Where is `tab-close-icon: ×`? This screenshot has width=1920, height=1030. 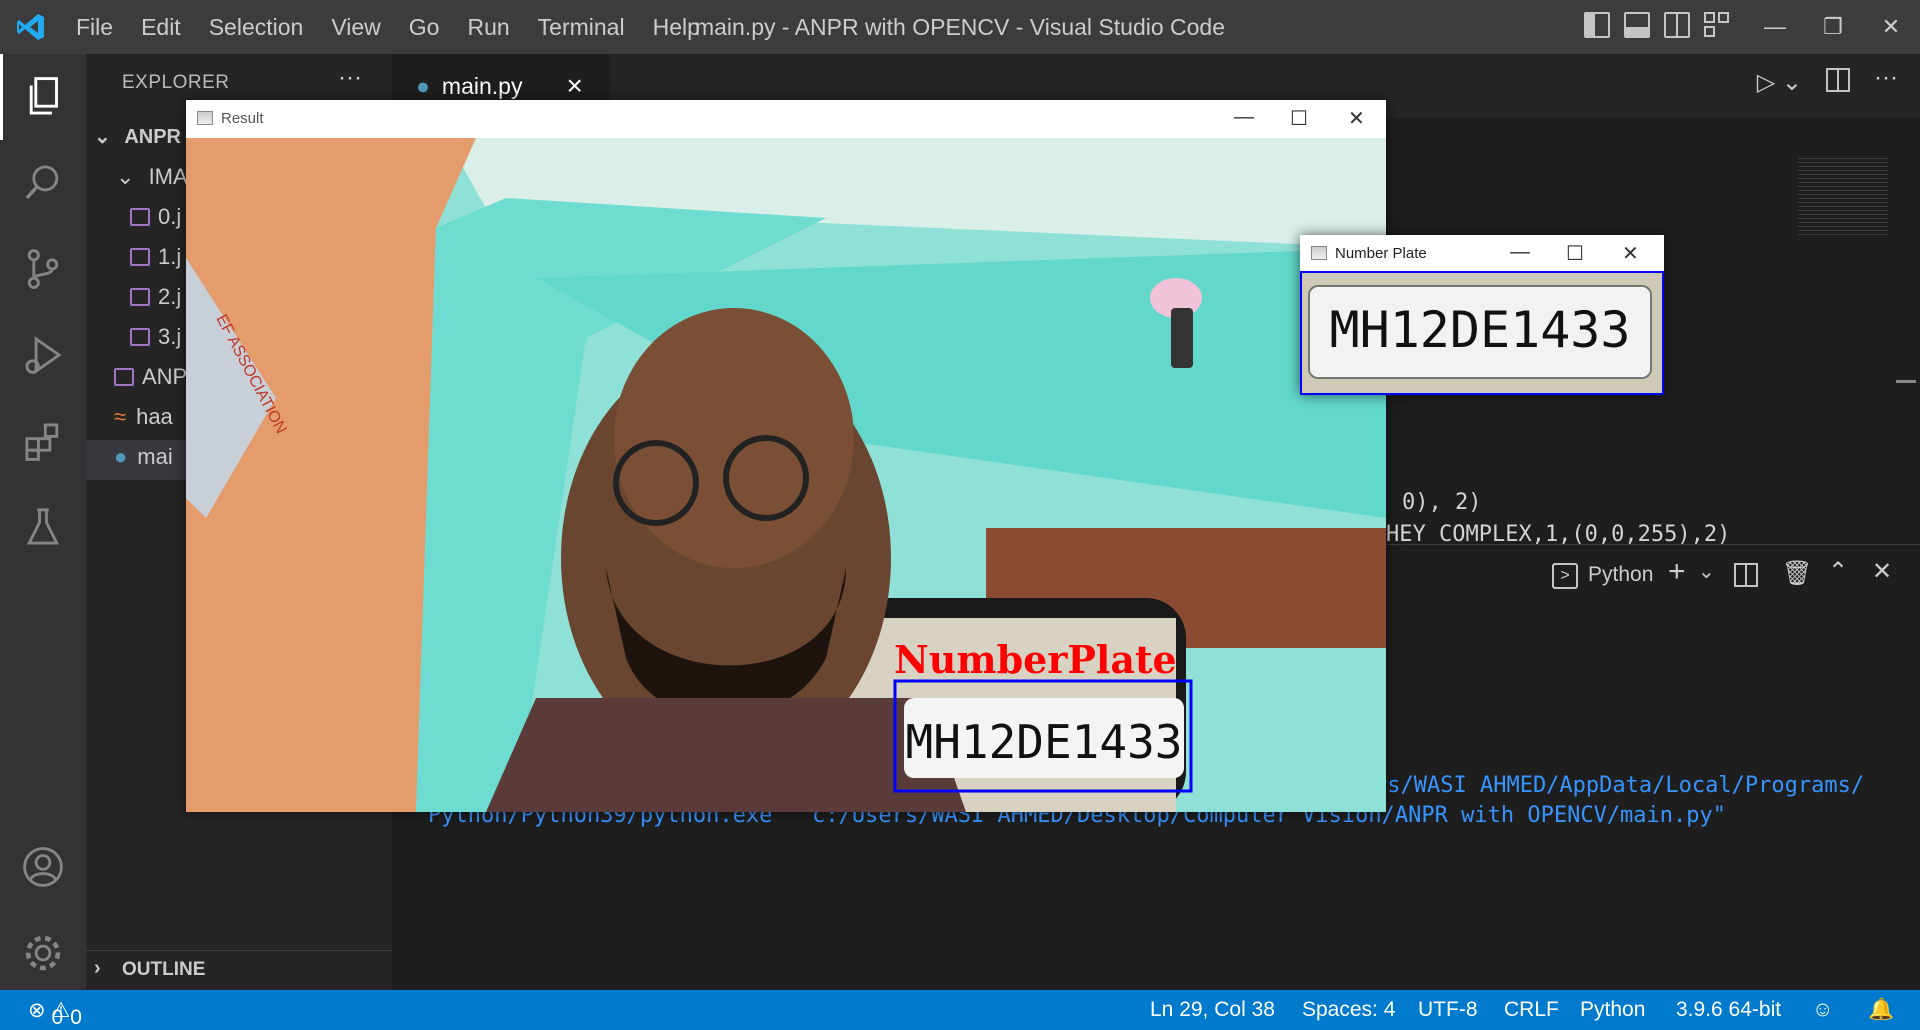 tab-close-icon: × is located at coordinates (574, 86).